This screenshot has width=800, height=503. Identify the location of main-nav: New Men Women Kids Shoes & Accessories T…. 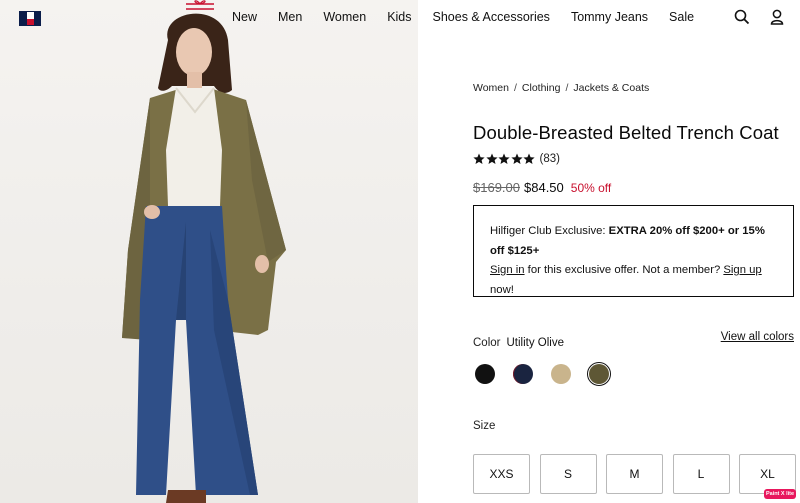
(473, 17).